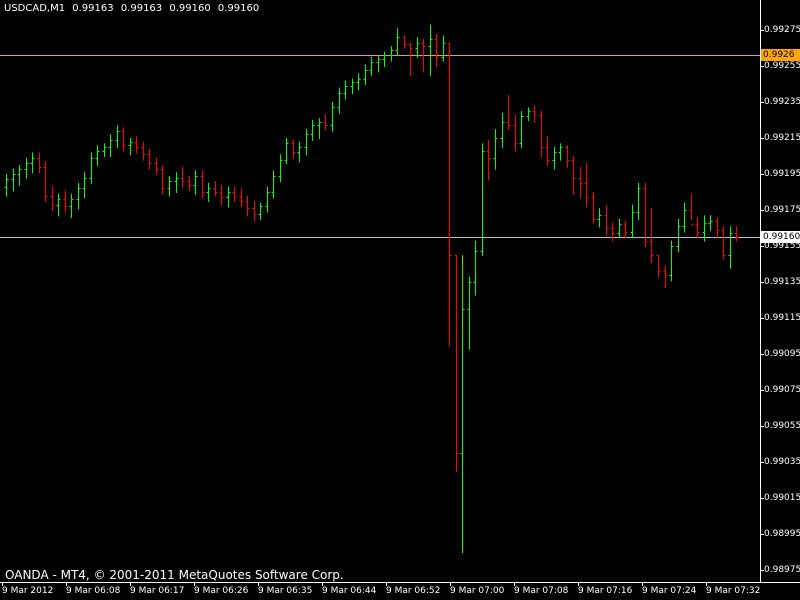 Image resolution: width=800 pixels, height=600 pixels. I want to click on time-tick-label: 9 Mar 06:35, so click(285, 591).